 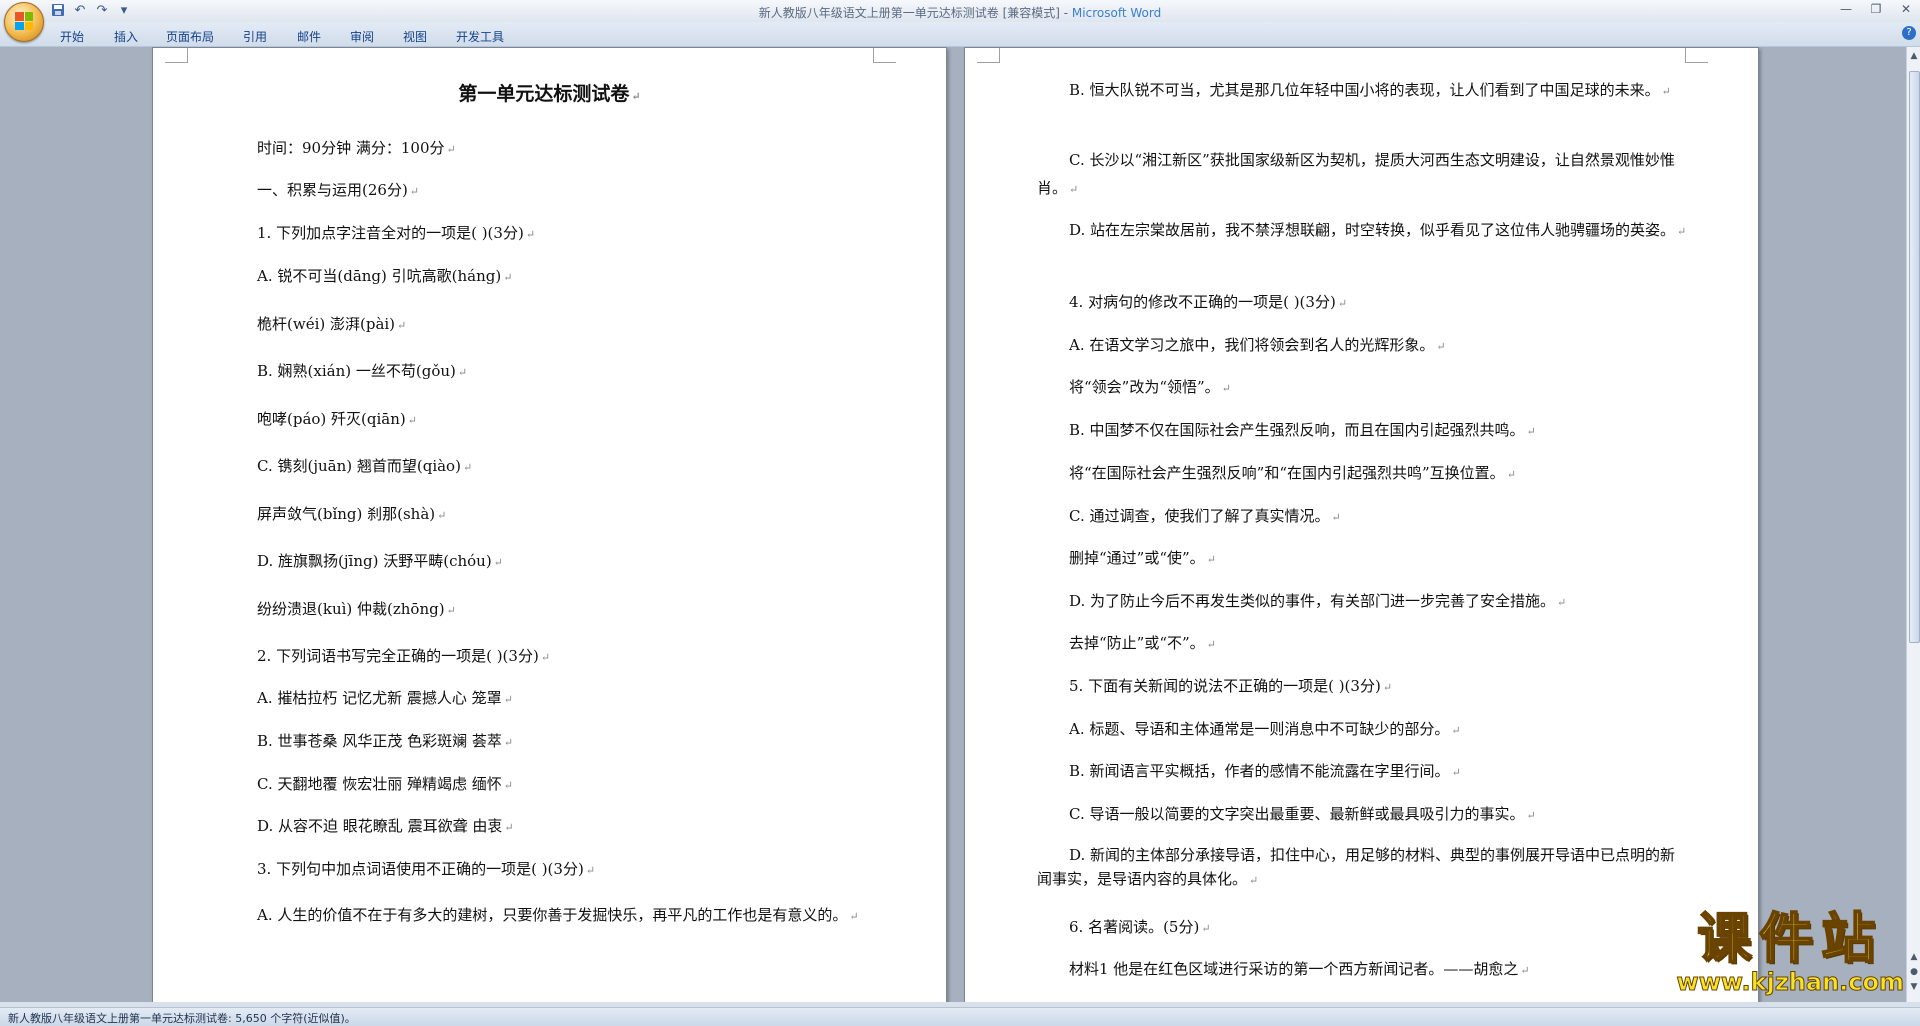 What do you see at coordinates (1208, 302) in the screenshot?
I see `question: 4. 对病句的修改不正确的一项是( )(3分) ↵` at bounding box center [1208, 302].